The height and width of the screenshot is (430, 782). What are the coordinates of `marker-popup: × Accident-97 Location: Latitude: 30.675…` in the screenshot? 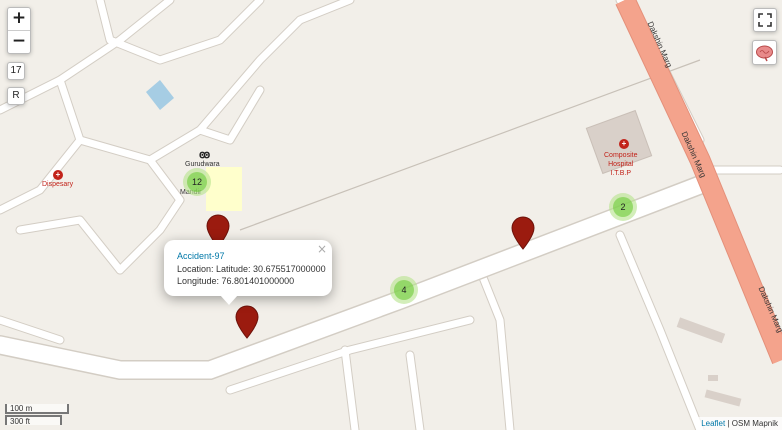 It's located at (248, 272).